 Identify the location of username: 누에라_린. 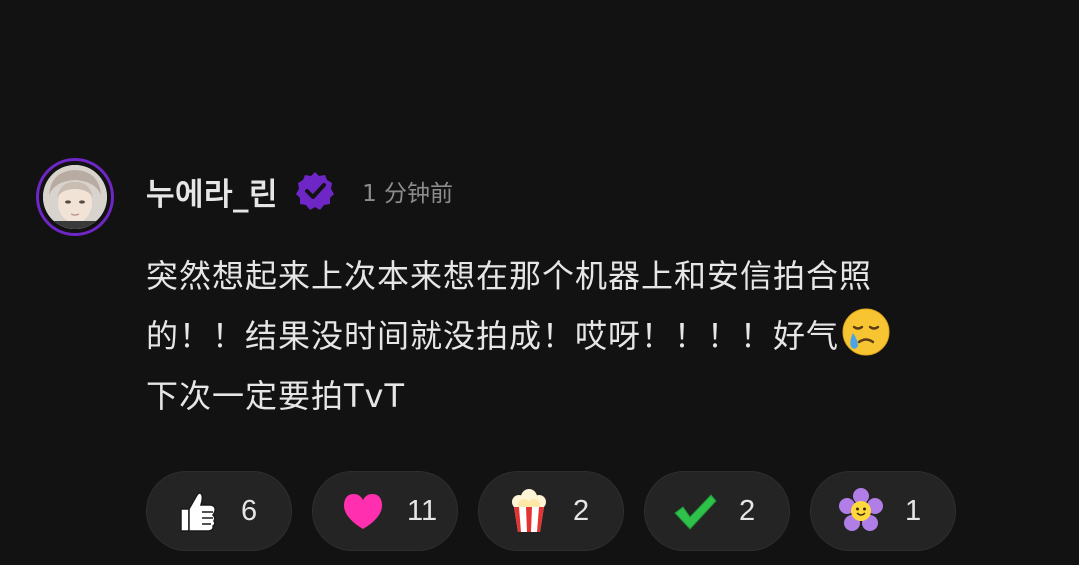
(212, 191).